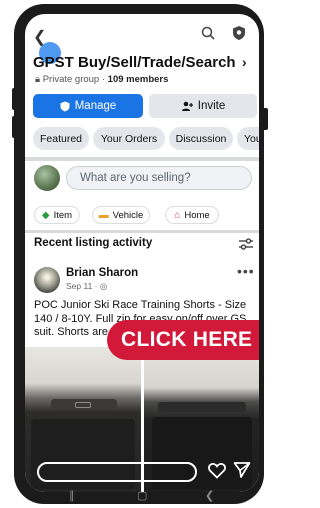 The image size is (320, 508). Describe the element at coordinates (103, 215) in the screenshot. I see `car-icon: ▬` at that location.